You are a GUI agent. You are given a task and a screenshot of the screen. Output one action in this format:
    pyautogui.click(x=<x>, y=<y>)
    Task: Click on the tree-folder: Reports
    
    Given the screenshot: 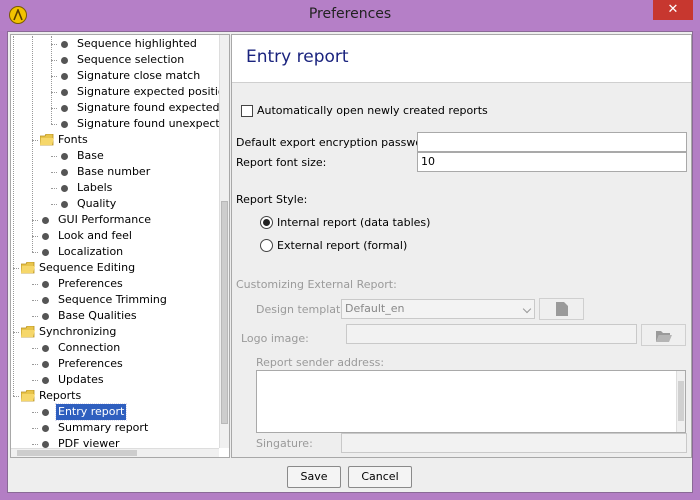 What is the action you would take?
    pyautogui.click(x=115, y=396)
    